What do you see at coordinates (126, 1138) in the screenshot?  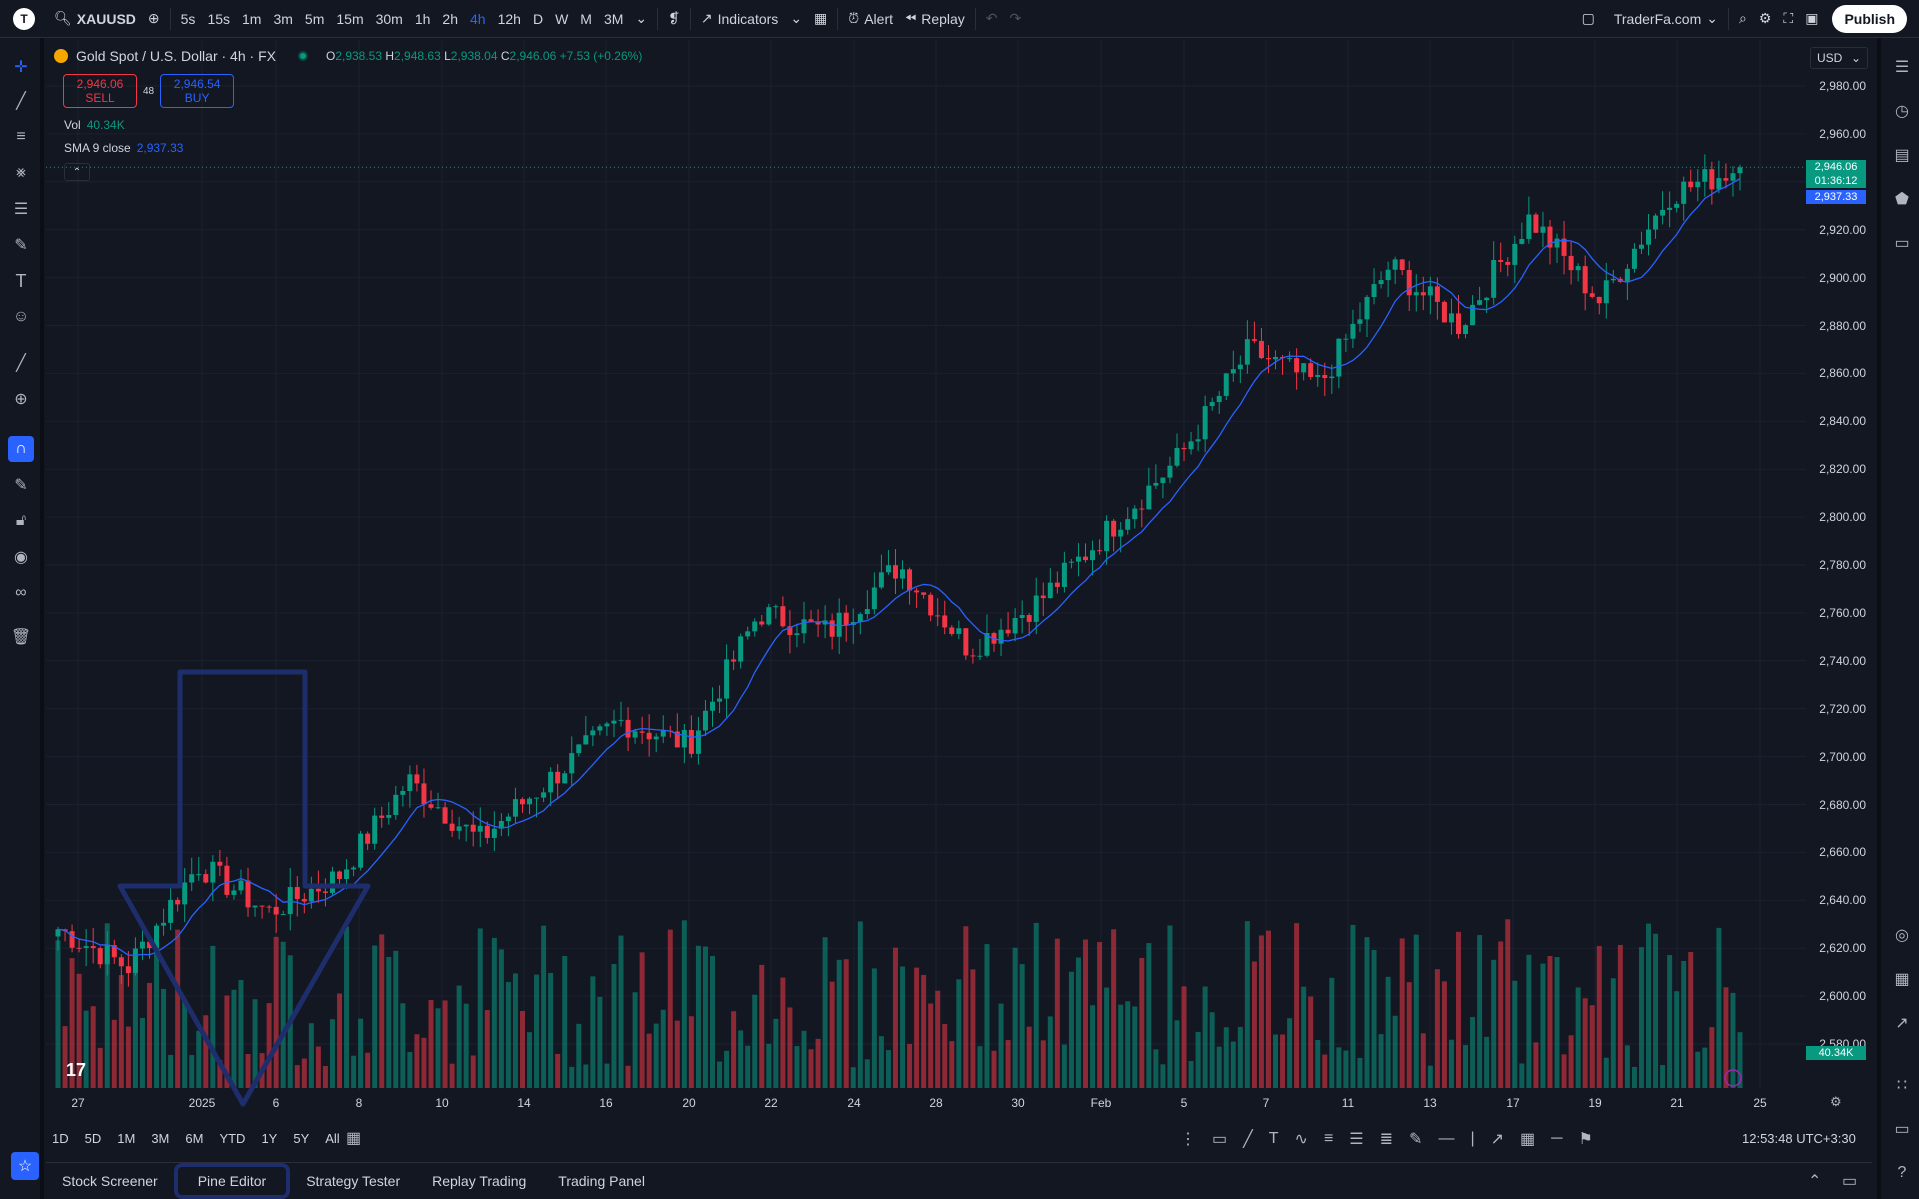 I see `range-1m: 1M` at bounding box center [126, 1138].